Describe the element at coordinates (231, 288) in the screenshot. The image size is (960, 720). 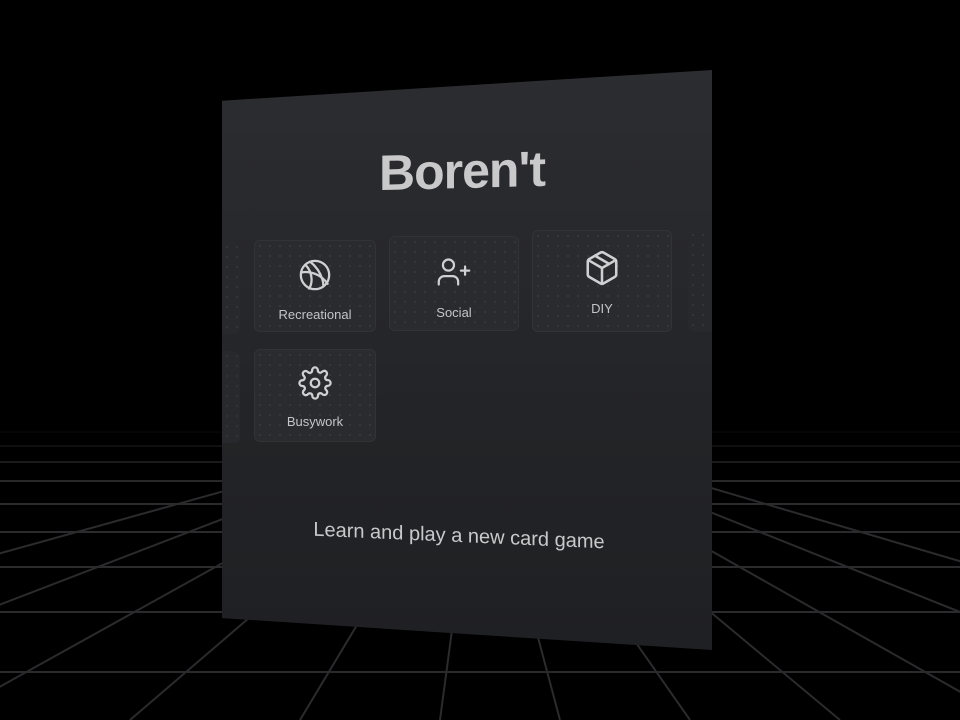
I see `partial-tile-left-top` at that location.